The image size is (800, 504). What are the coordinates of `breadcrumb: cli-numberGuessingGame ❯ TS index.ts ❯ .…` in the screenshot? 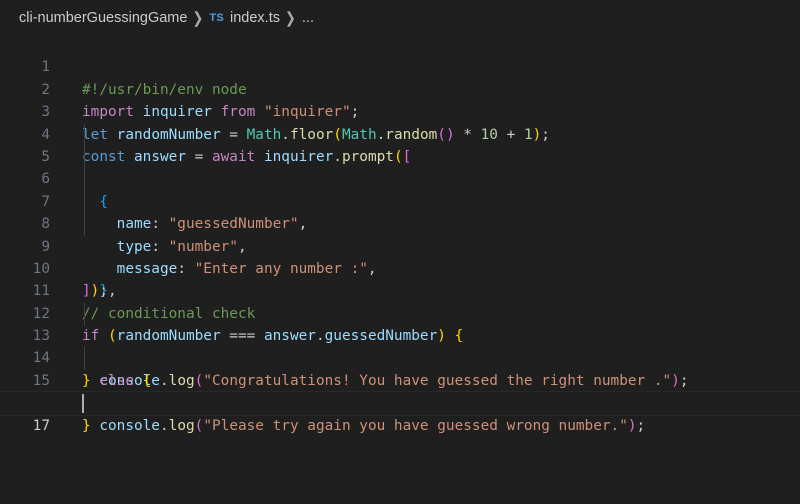 It's located at (400, 18).